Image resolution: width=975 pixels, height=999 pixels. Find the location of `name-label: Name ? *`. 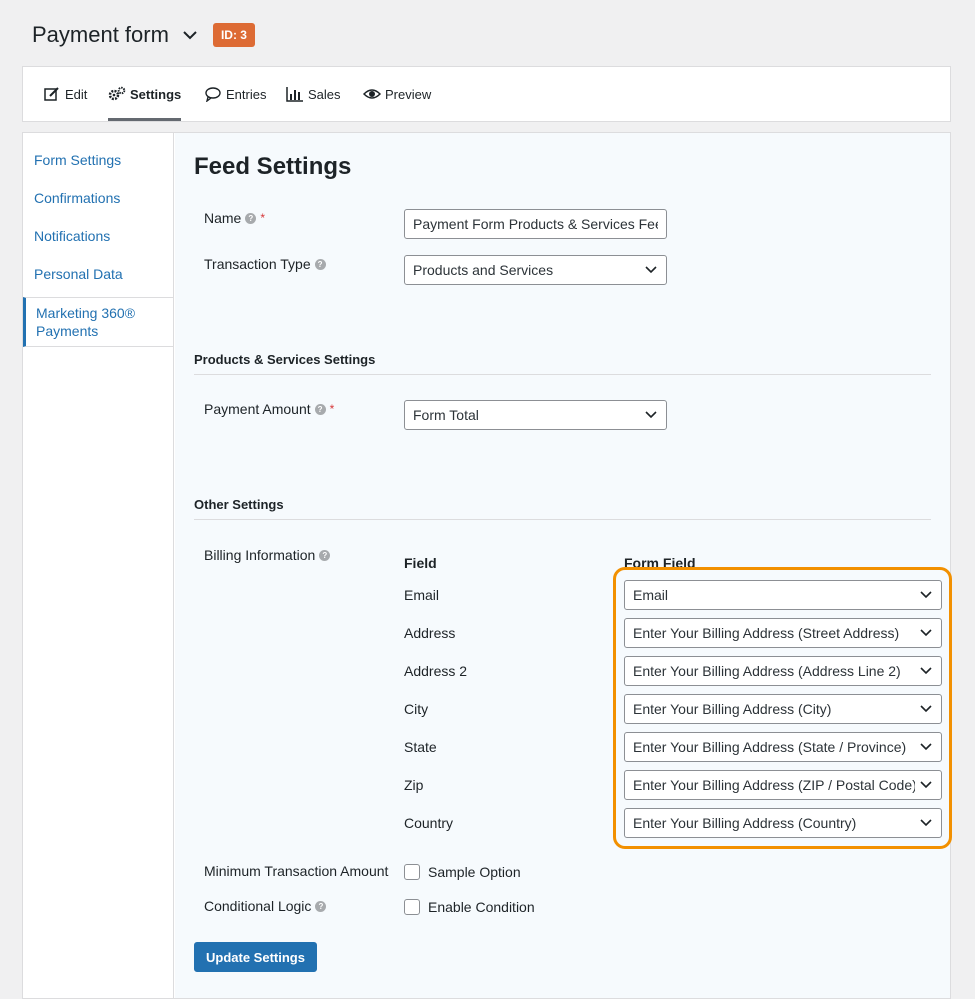

name-label: Name ? * is located at coordinates (234, 218).